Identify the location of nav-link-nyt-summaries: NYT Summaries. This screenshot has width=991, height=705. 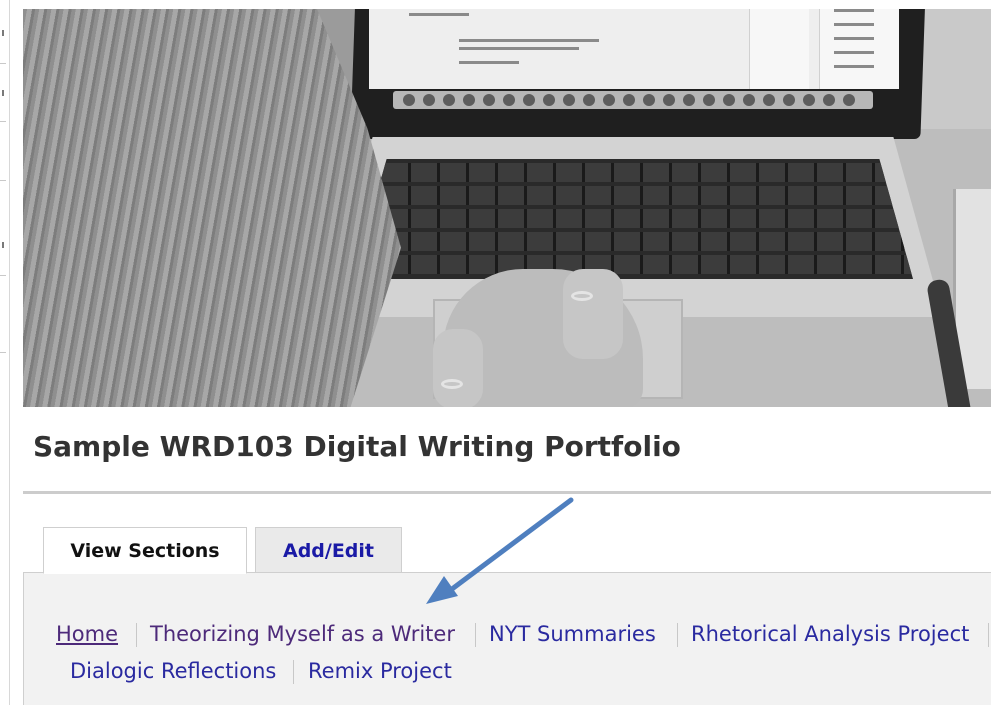
(572, 634).